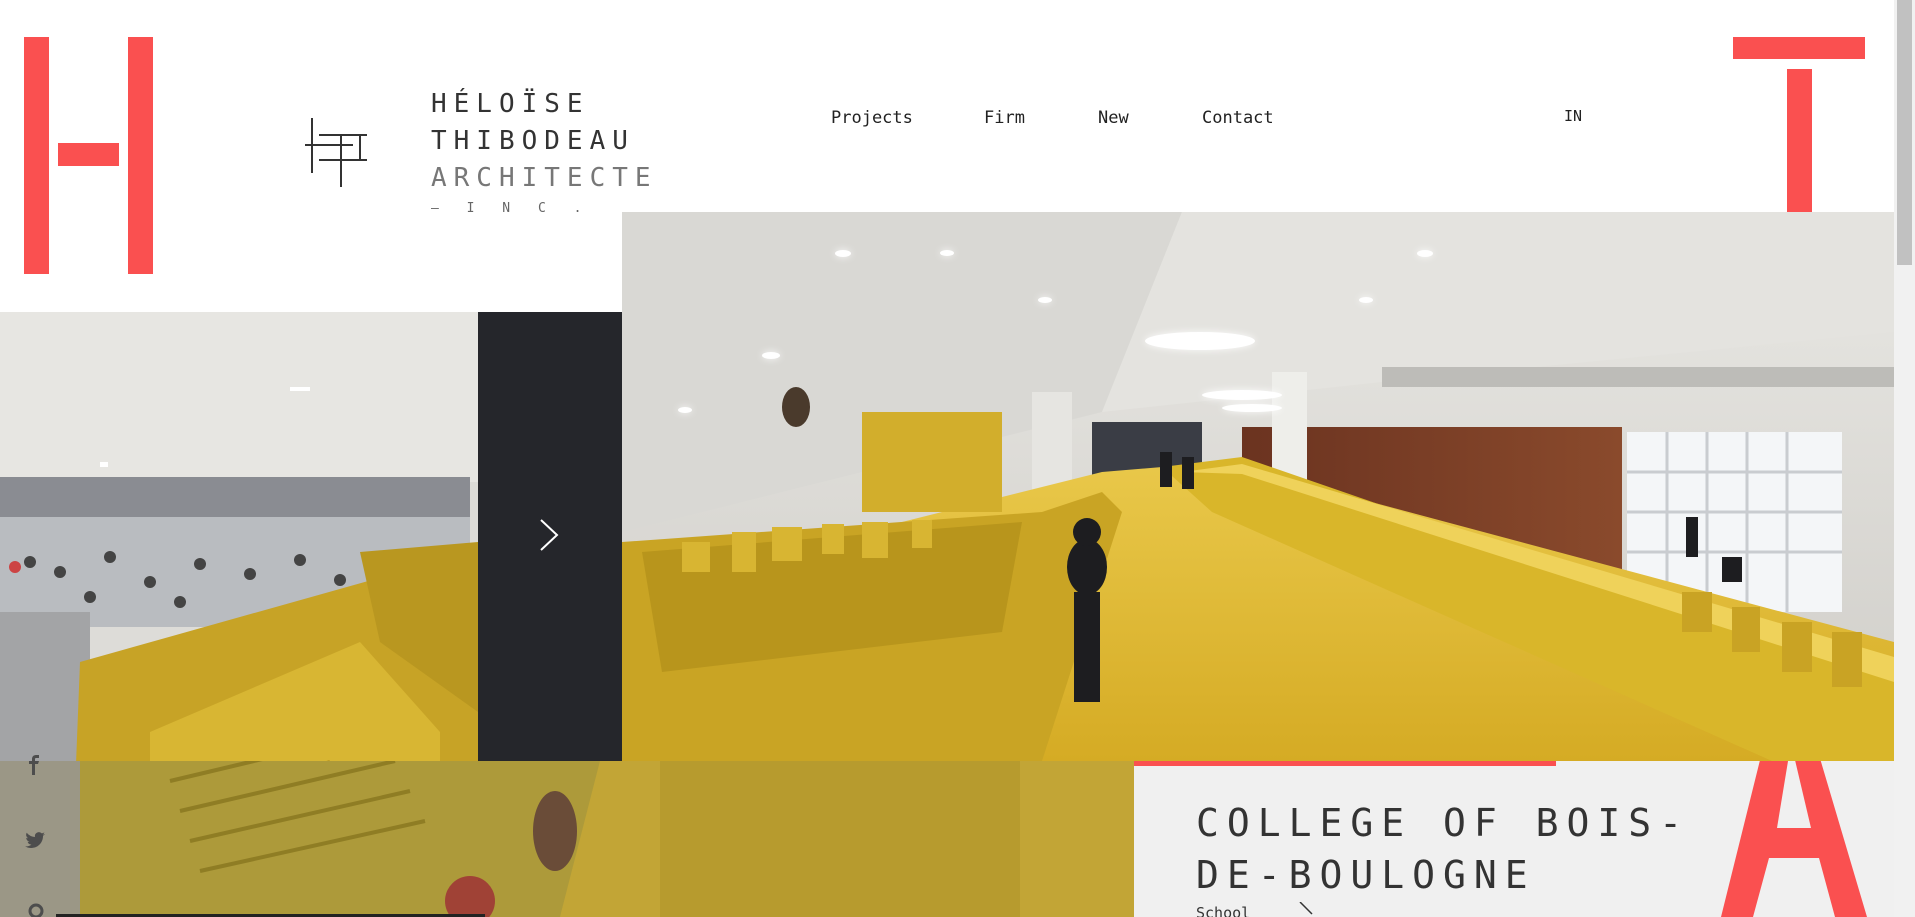  What do you see at coordinates (510, 104) in the screenshot?
I see `logo-line-name: HÉLOÏSE` at bounding box center [510, 104].